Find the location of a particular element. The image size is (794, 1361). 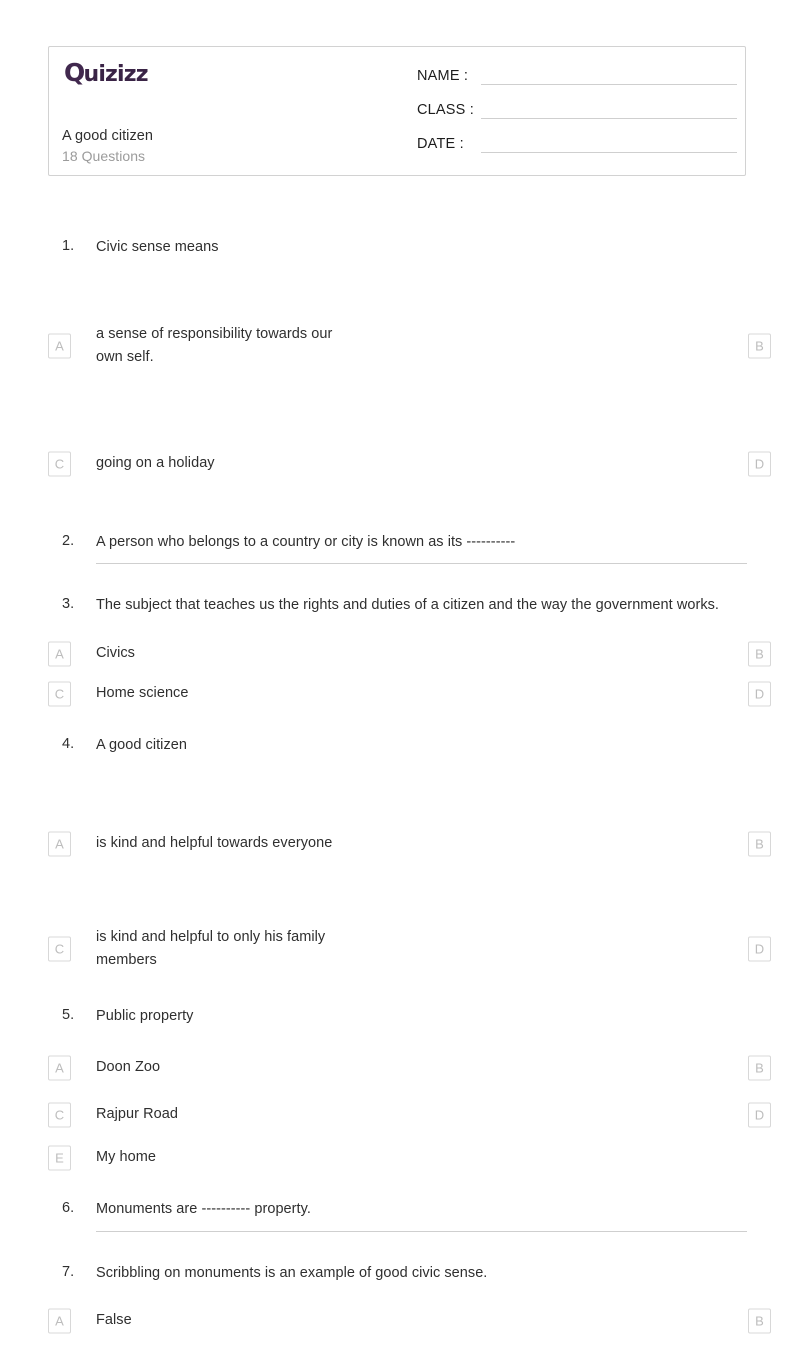

answer-option: E My home is located at coordinates (175, 1158).